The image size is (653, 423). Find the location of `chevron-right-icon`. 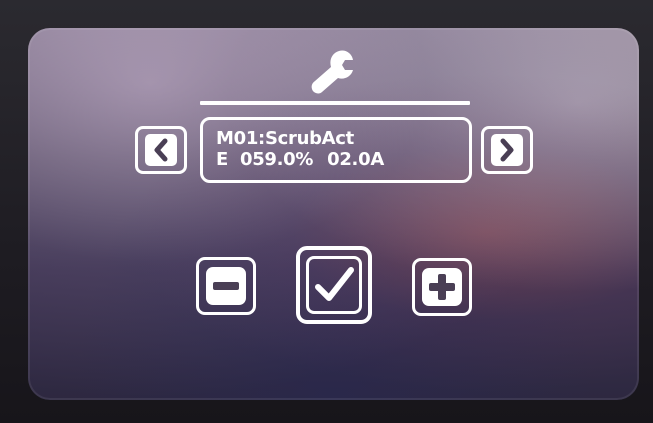

chevron-right-icon is located at coordinates (507, 150).